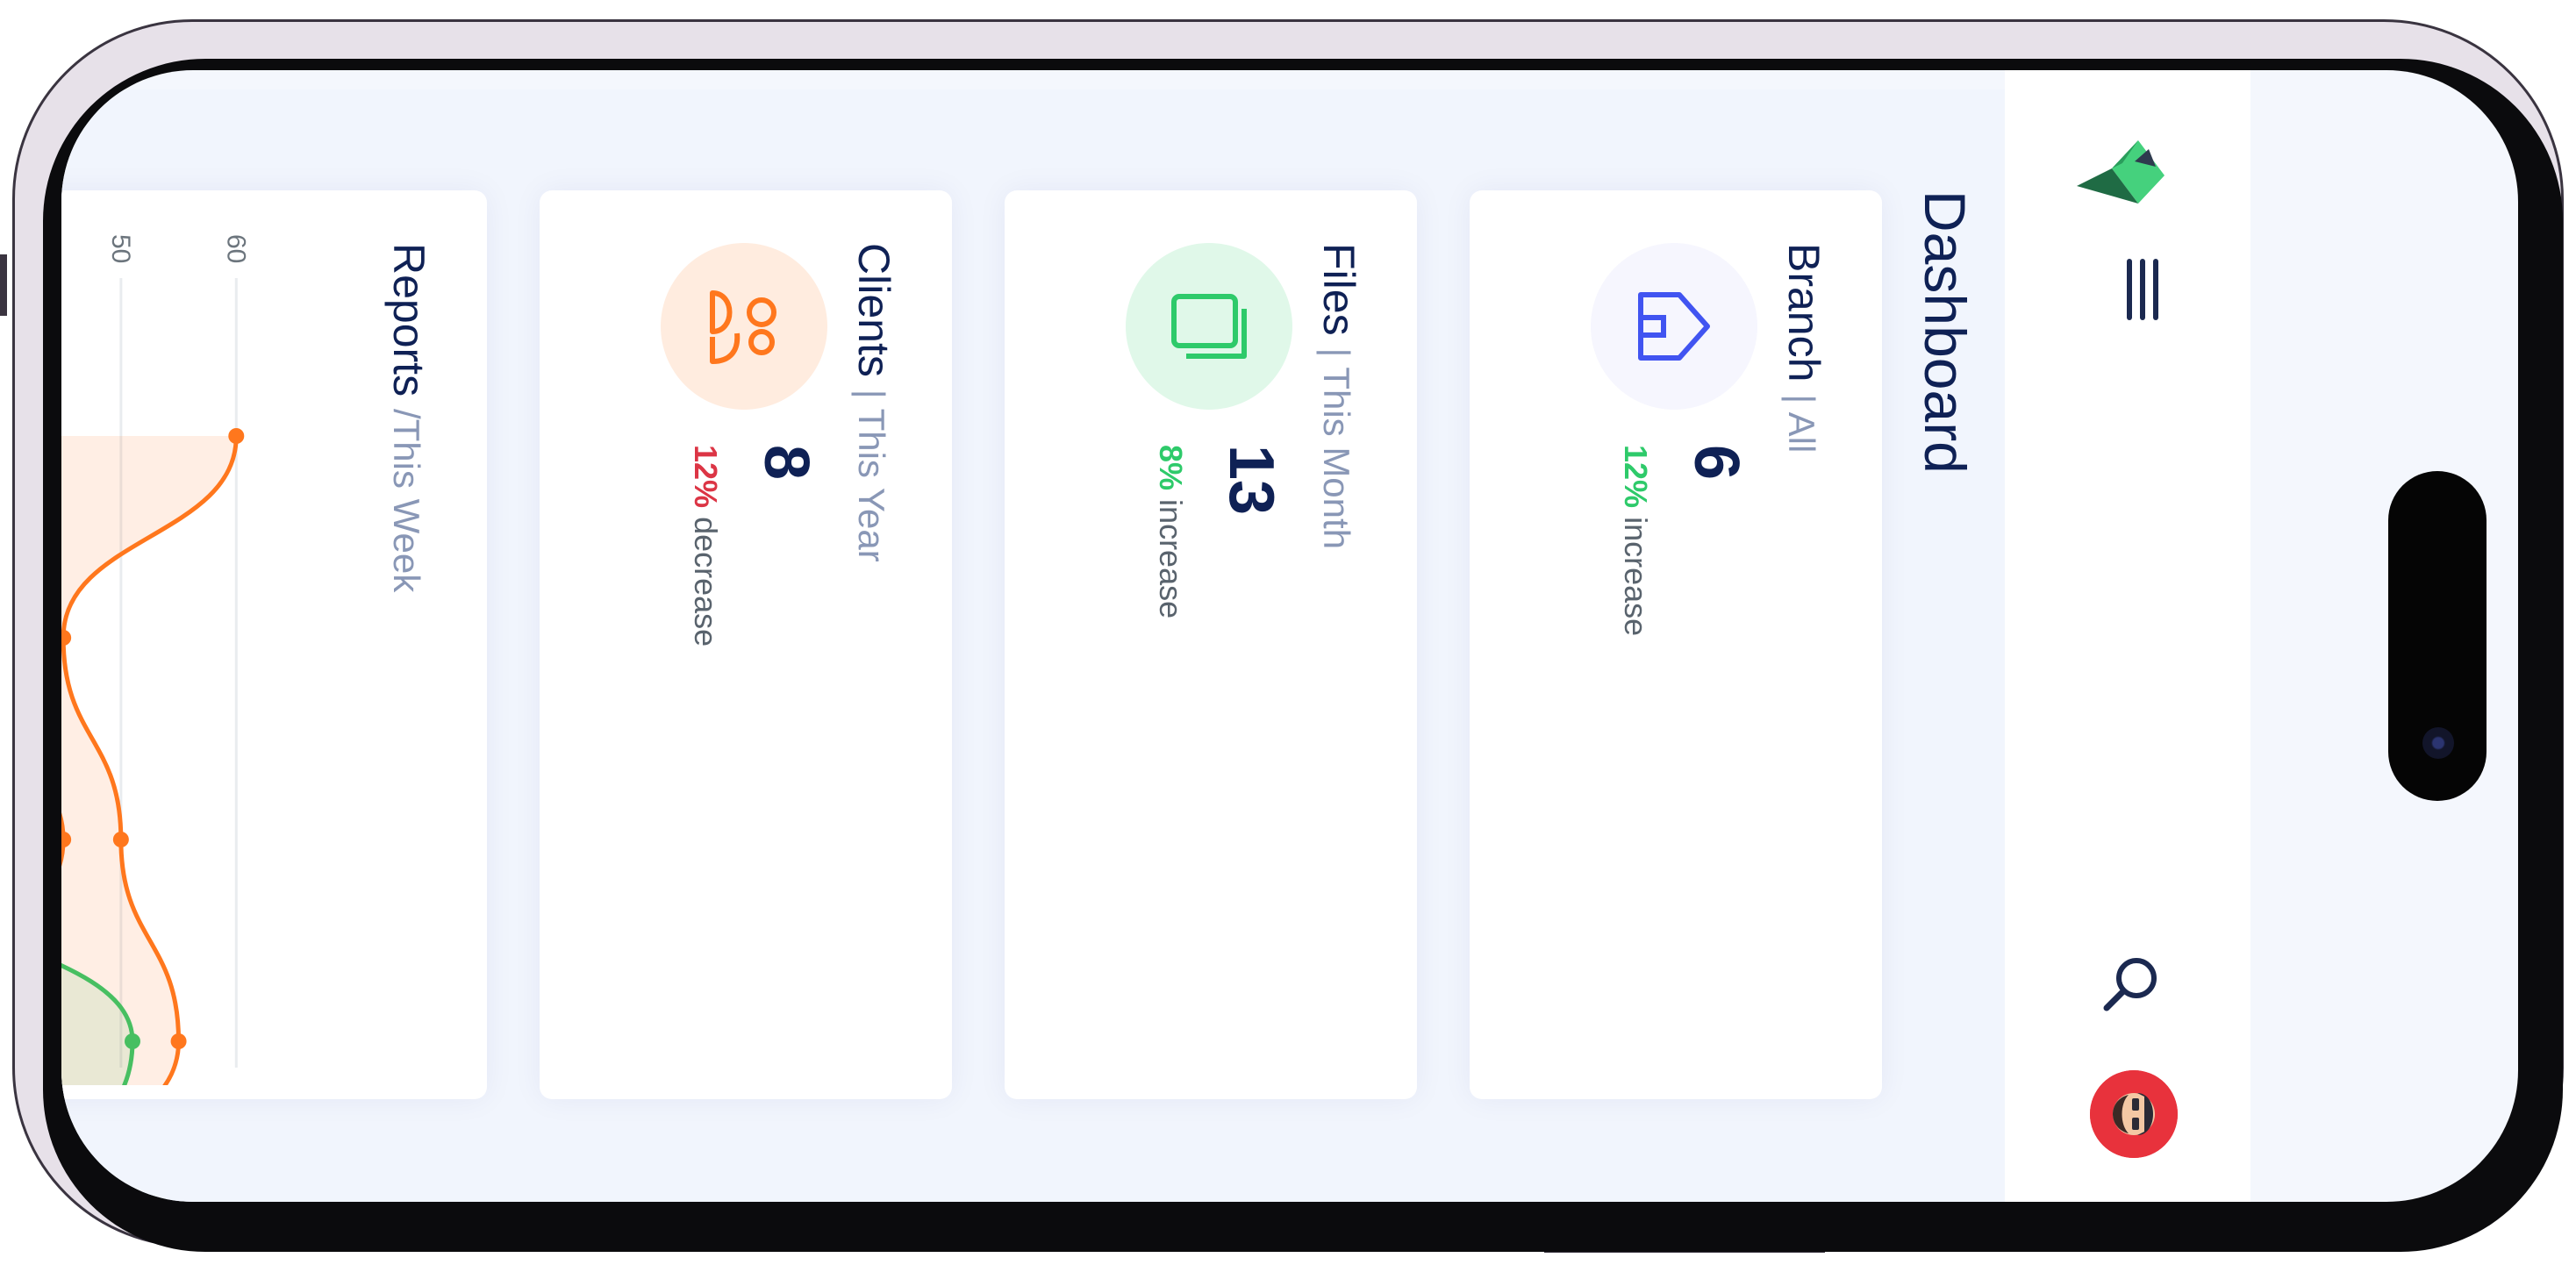  Describe the element at coordinates (1803, 312) in the screenshot. I see `card-title-text: Branch` at that location.